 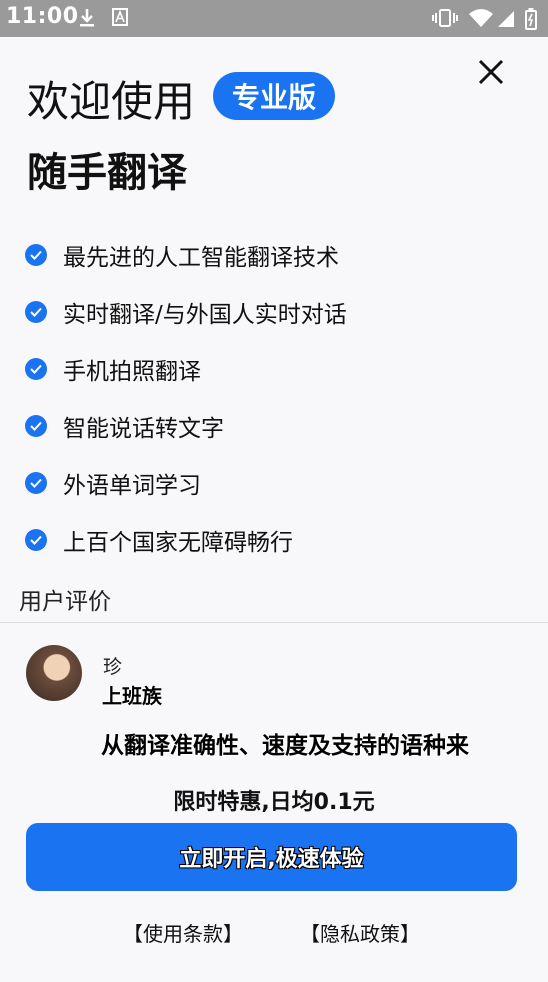 What do you see at coordinates (274, 96) in the screenshot?
I see `pro-badge: 专业版` at bounding box center [274, 96].